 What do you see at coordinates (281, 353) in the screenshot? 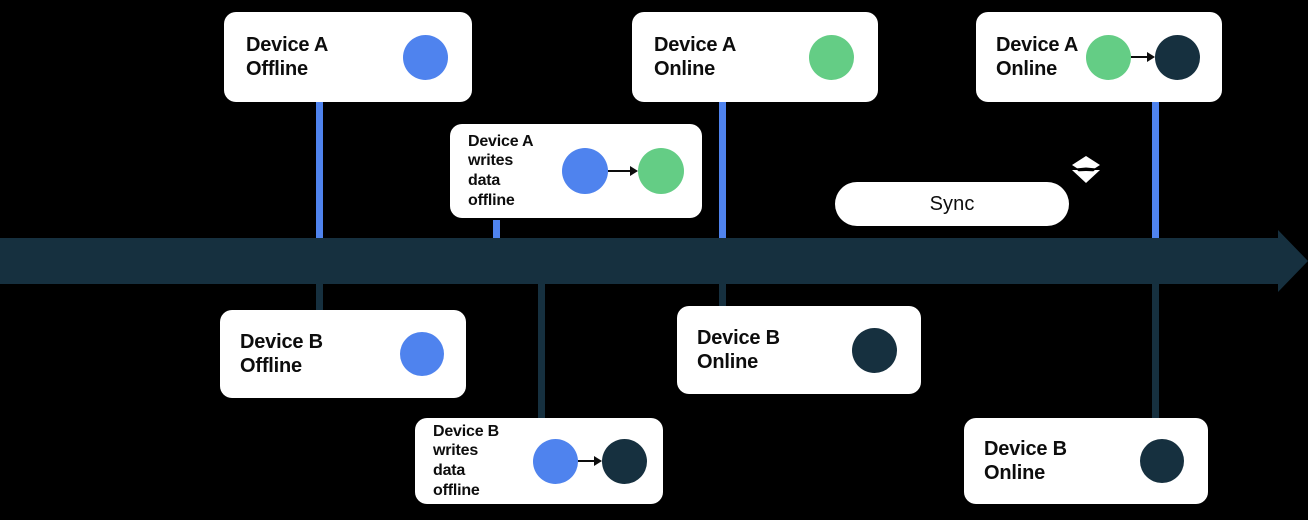
I see `card-device-b-offline-label: Device B Offline` at bounding box center [281, 353].